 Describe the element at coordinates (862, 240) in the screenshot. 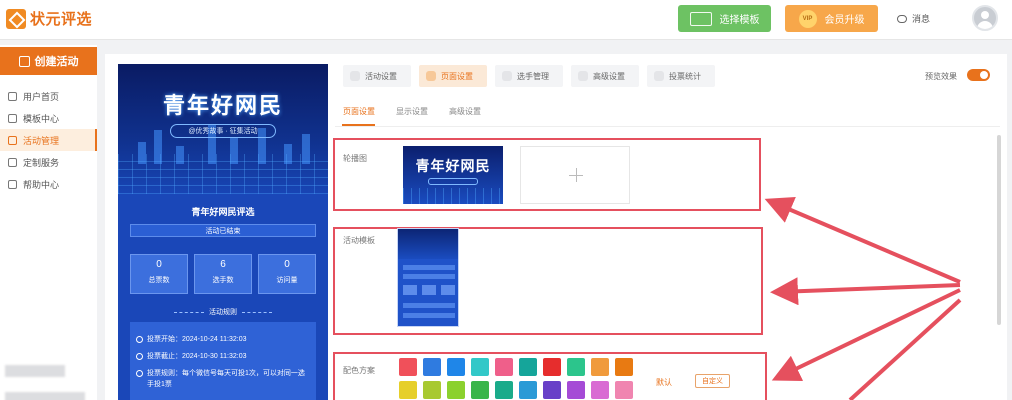

I see `arrow-to-carousel` at that location.